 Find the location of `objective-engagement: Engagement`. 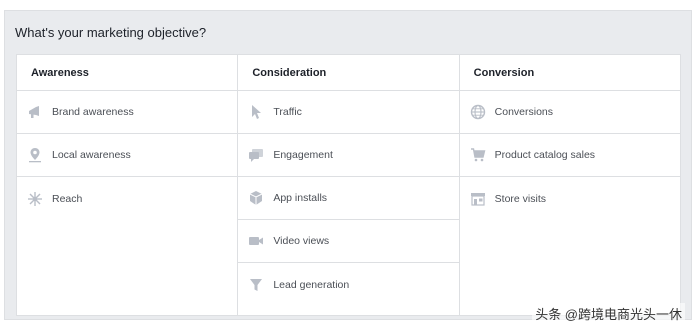

objective-engagement: Engagement is located at coordinates (348, 155).